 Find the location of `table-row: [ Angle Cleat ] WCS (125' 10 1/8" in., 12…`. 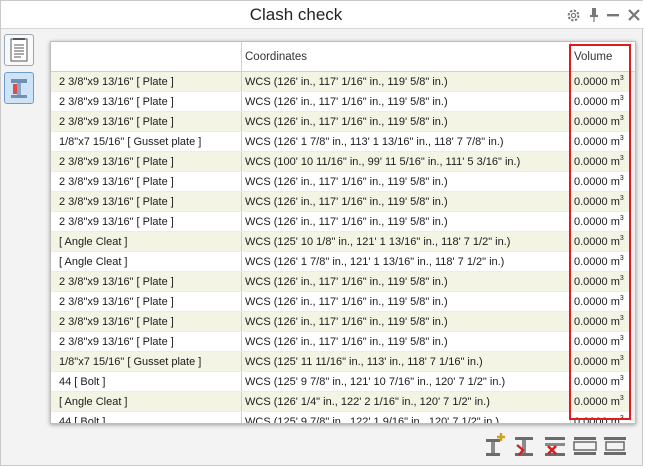

table-row: [ Angle Cleat ] WCS (125' 10 1/8" in., 12… is located at coordinates (343, 242).